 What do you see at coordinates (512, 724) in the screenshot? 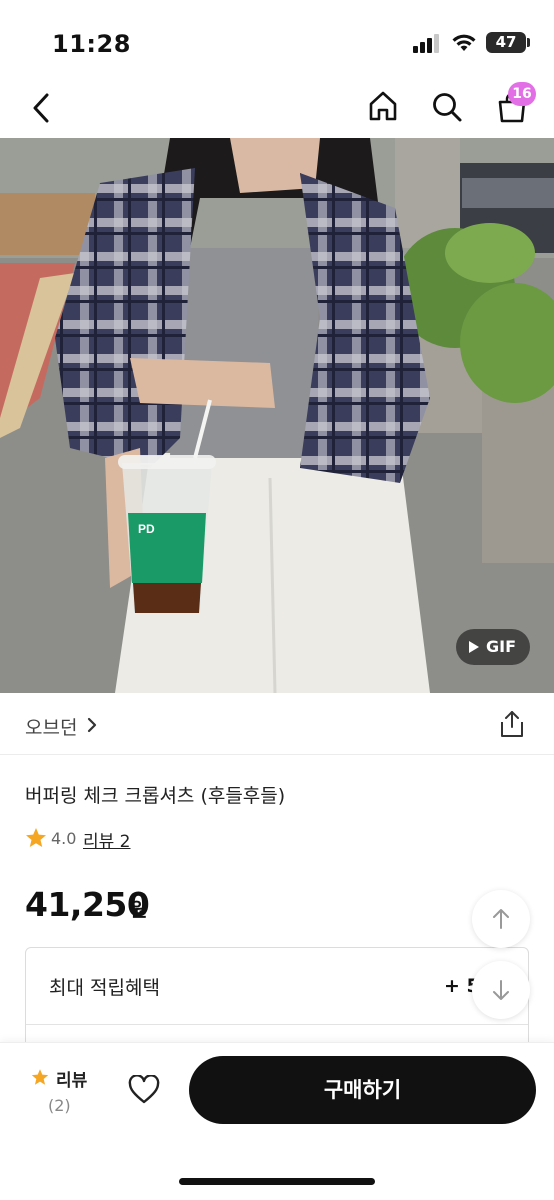
I see `share-icon` at bounding box center [512, 724].